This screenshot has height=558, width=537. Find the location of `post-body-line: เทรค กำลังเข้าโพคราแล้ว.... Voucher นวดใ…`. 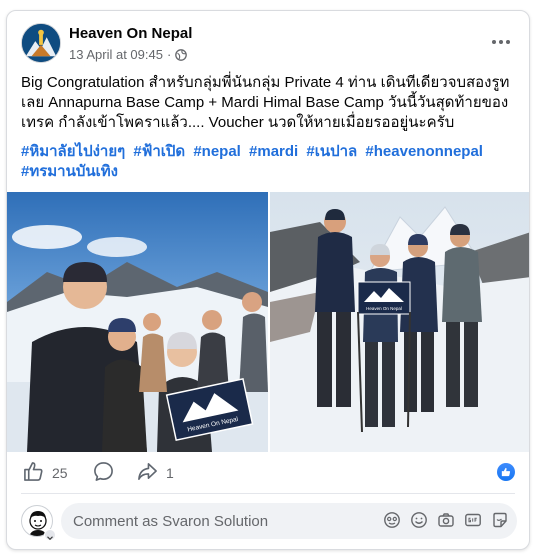

post-body-line: เทรค กำลังเข้าโพคราแล้ว.... Voucher นวดใ… is located at coordinates (238, 122).